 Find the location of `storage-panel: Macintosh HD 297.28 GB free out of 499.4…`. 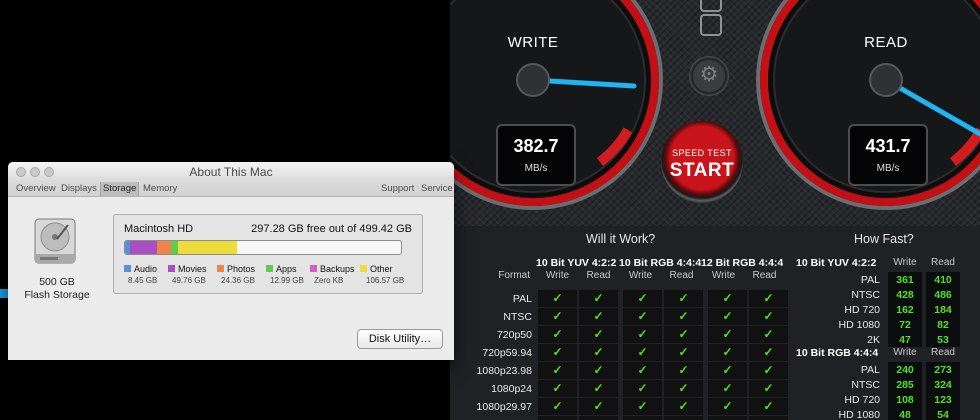

storage-panel: Macintosh HD 297.28 GB free out of 499.4… is located at coordinates (268, 254).